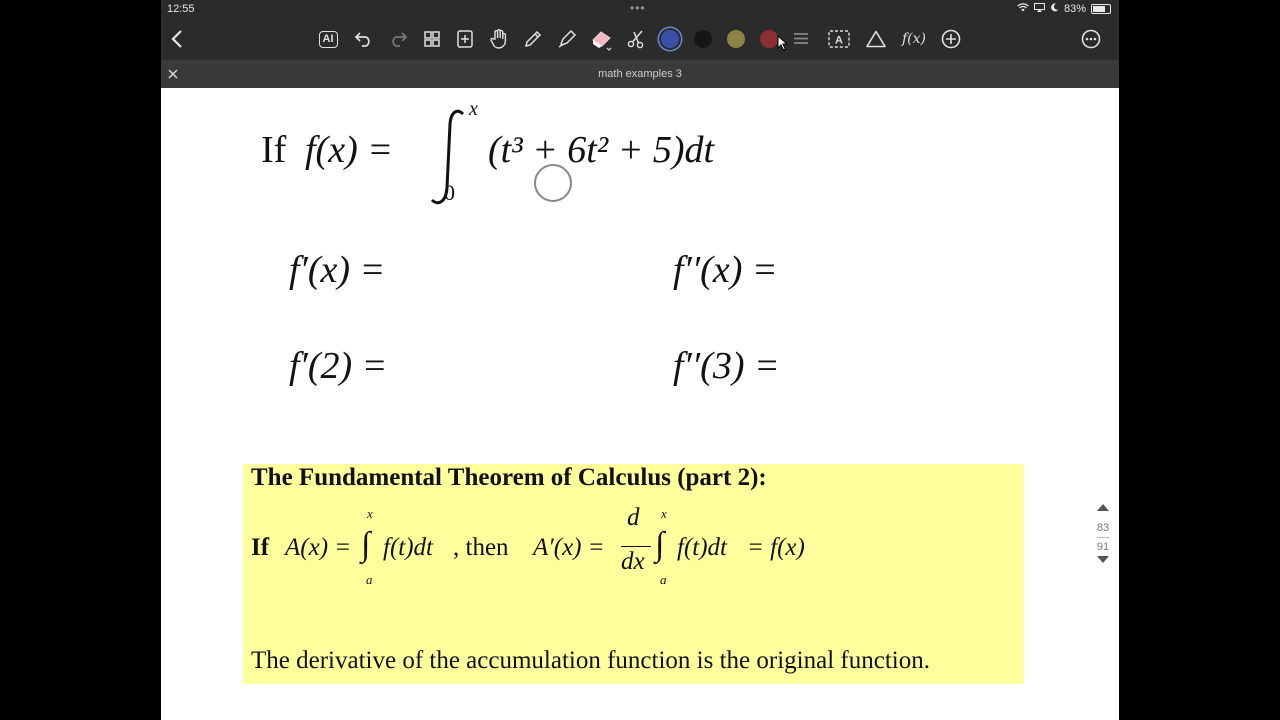 The width and height of the screenshot is (1280, 720). I want to click on fx-icon: f(x), so click(913, 39).